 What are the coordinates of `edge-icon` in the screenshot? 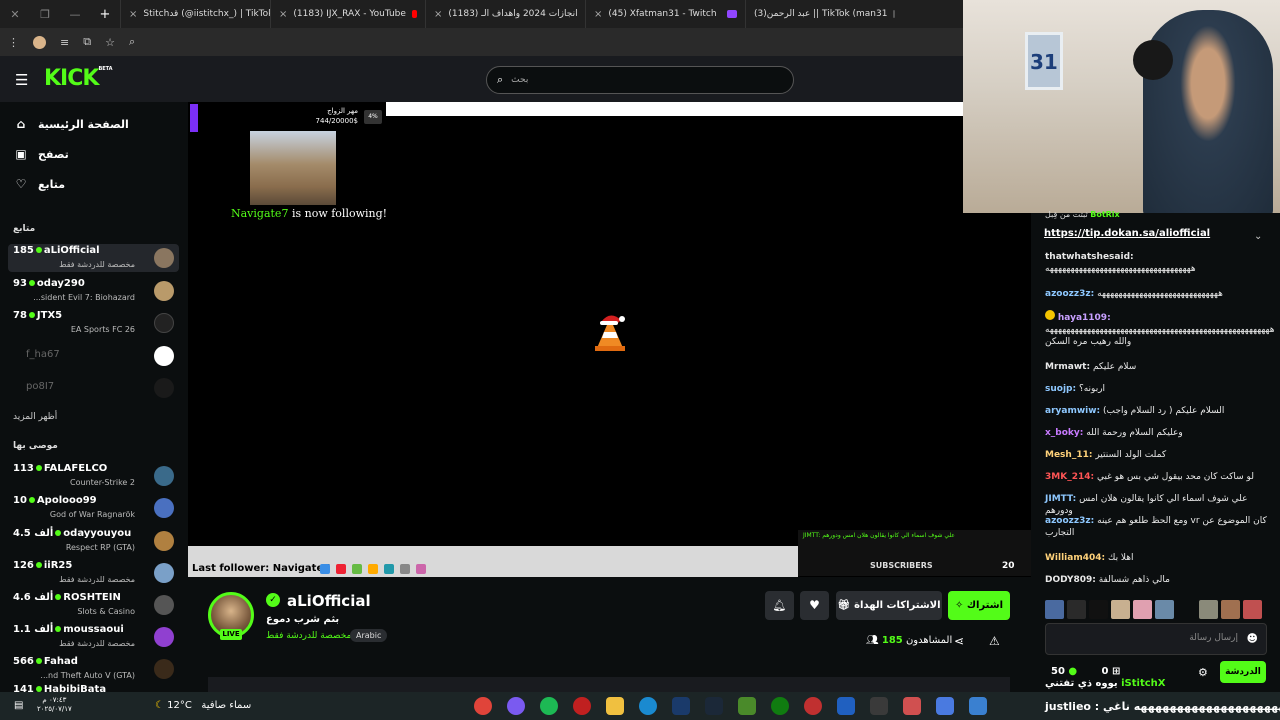 It's located at (648, 706).